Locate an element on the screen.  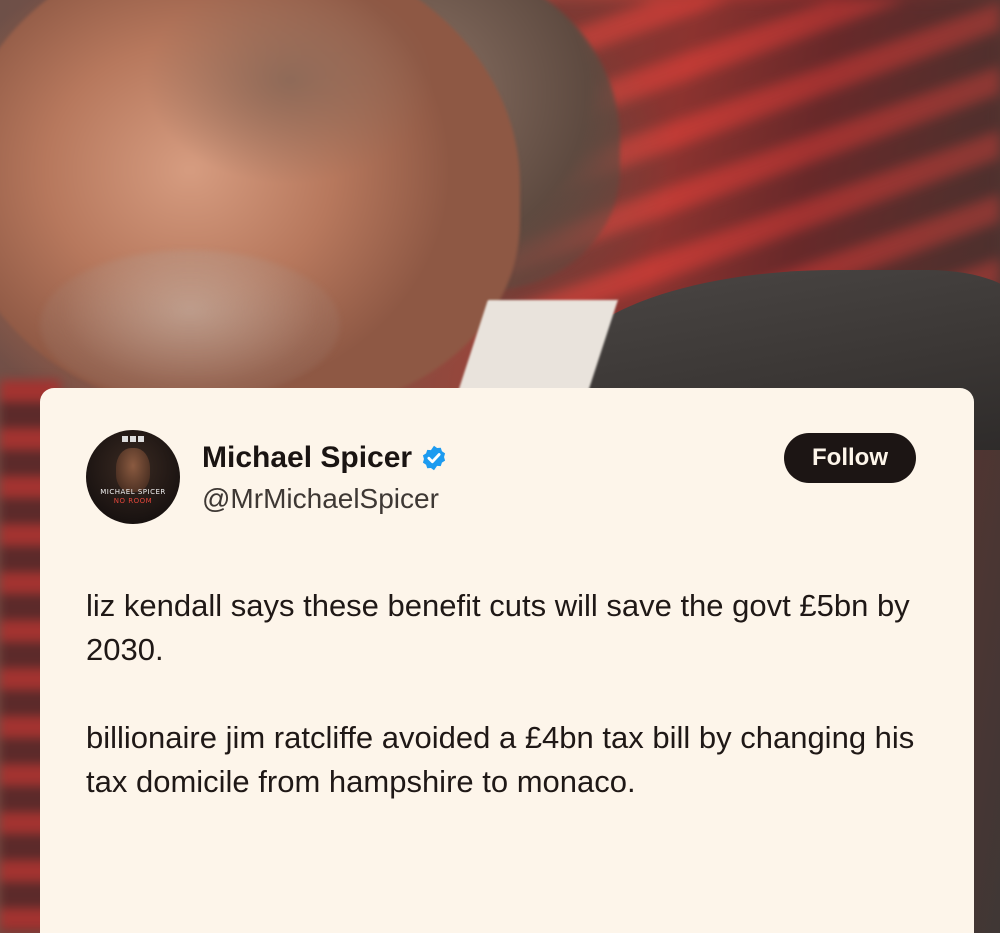
avatar-person is located at coordinates (133, 470).